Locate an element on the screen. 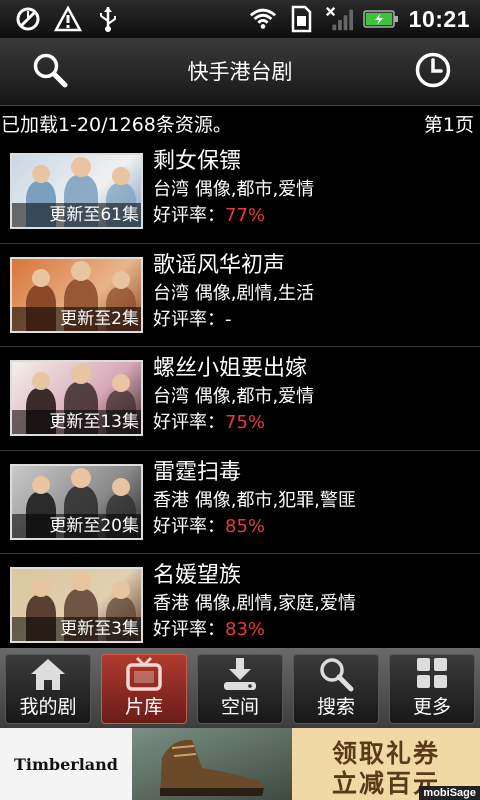 The image size is (480, 800). clock-icon is located at coordinates (433, 72).